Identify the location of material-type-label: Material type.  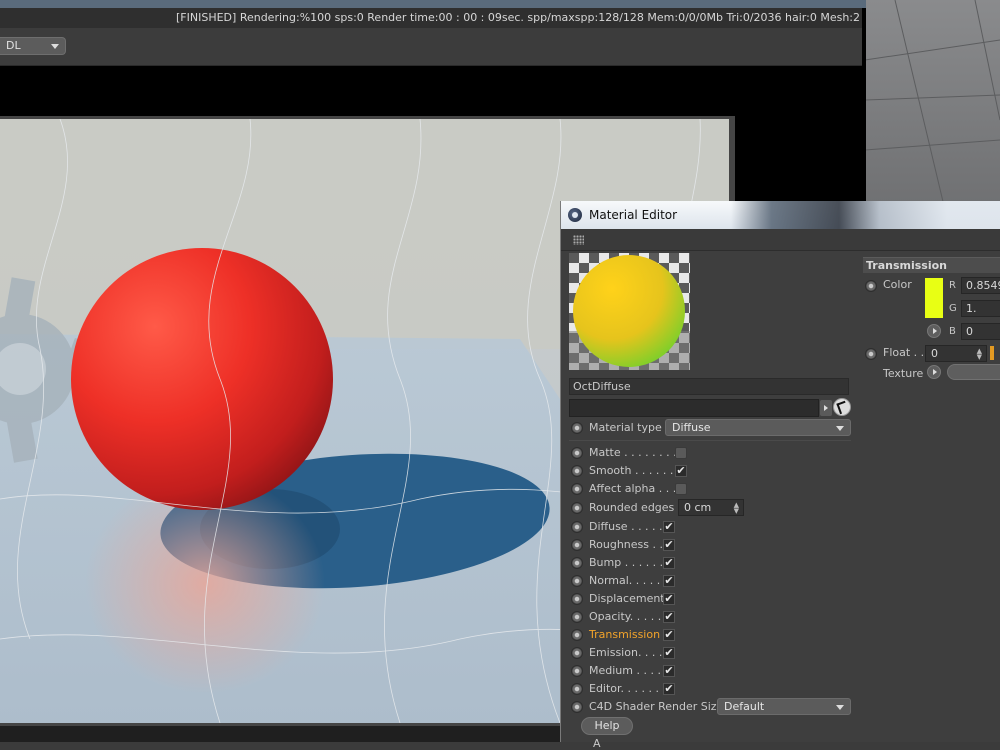
(625, 427).